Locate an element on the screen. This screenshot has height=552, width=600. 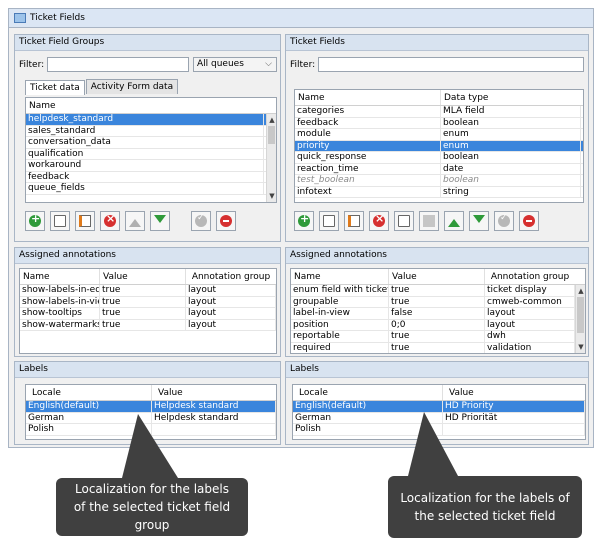
table-row: English(default) Helpdesk standard is located at coordinates (151, 407).